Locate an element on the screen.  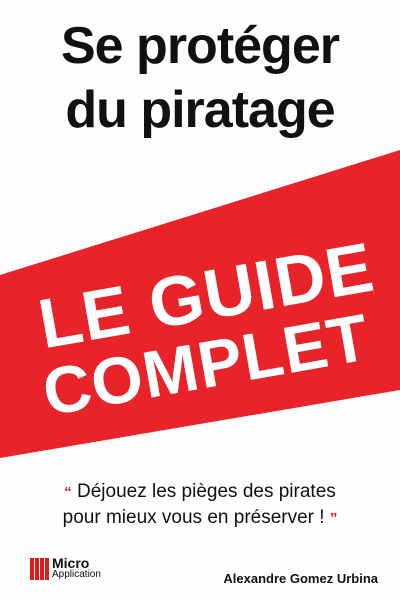
tagline-line-1: “ Déjouez les pièges des pirates is located at coordinates (200, 492).